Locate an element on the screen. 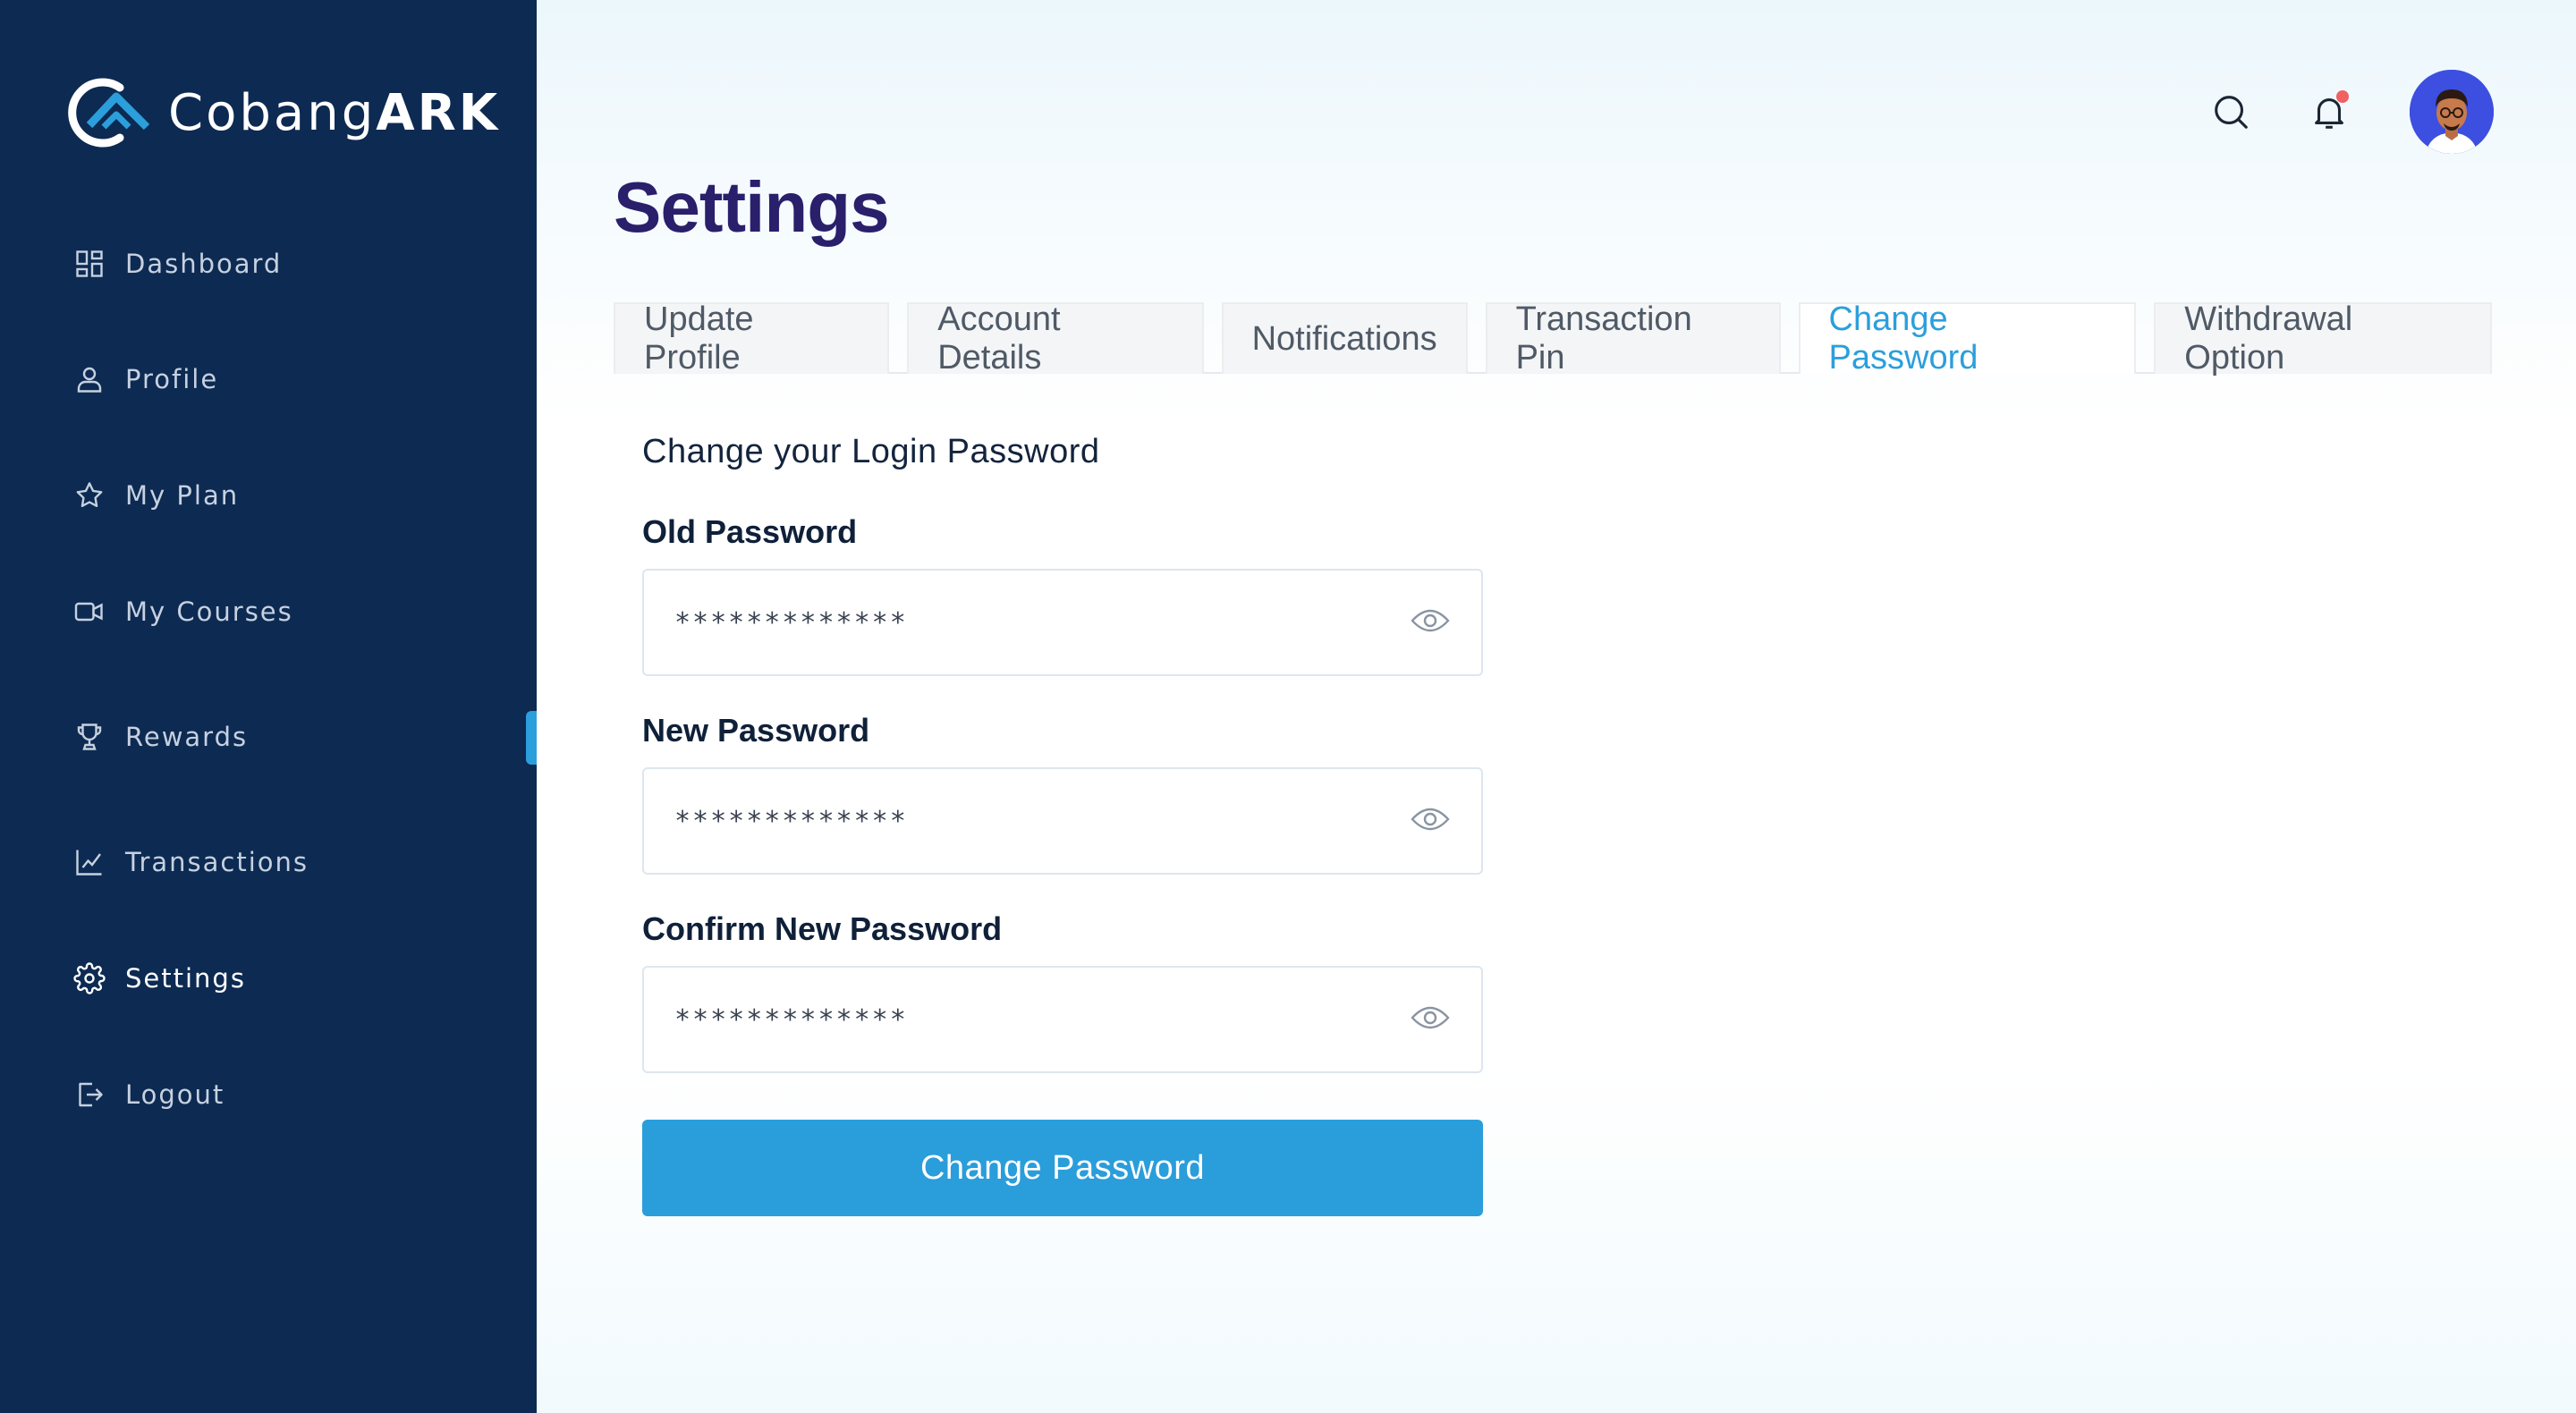 The image size is (2576, 1413). header-actions is located at coordinates (2349, 112).